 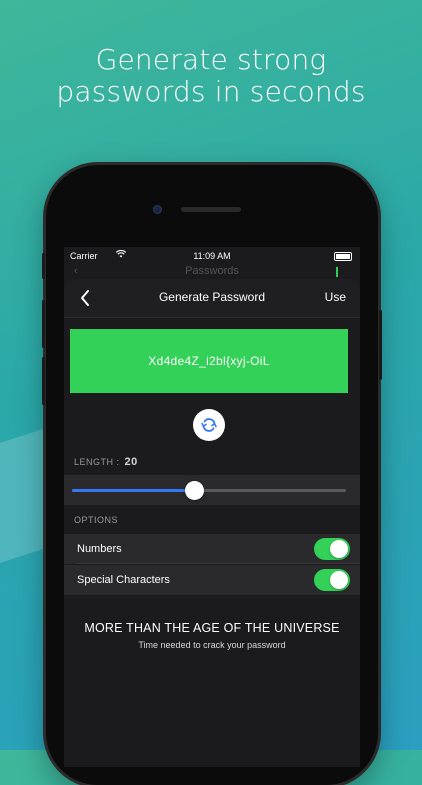 What do you see at coordinates (343, 256) in the screenshot?
I see `battery-icon` at bounding box center [343, 256].